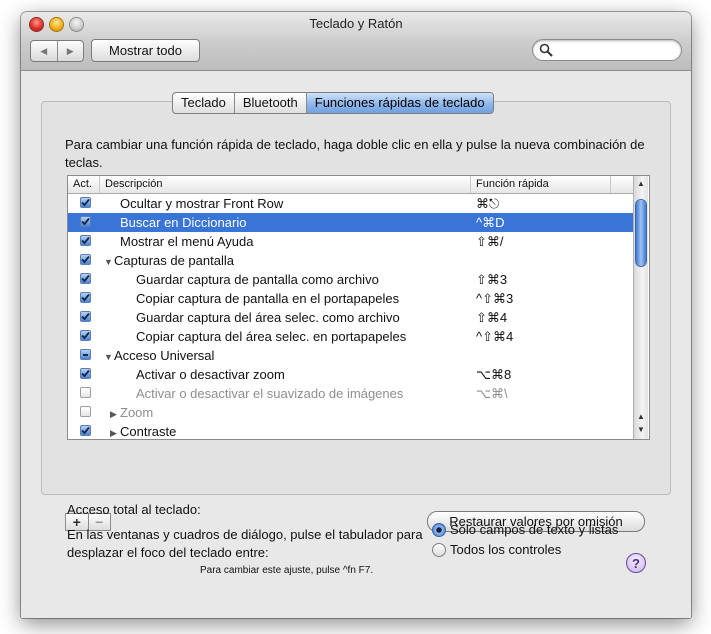  Describe the element at coordinates (44, 51) in the screenshot. I see `back-arrow-icon: ◀` at that location.